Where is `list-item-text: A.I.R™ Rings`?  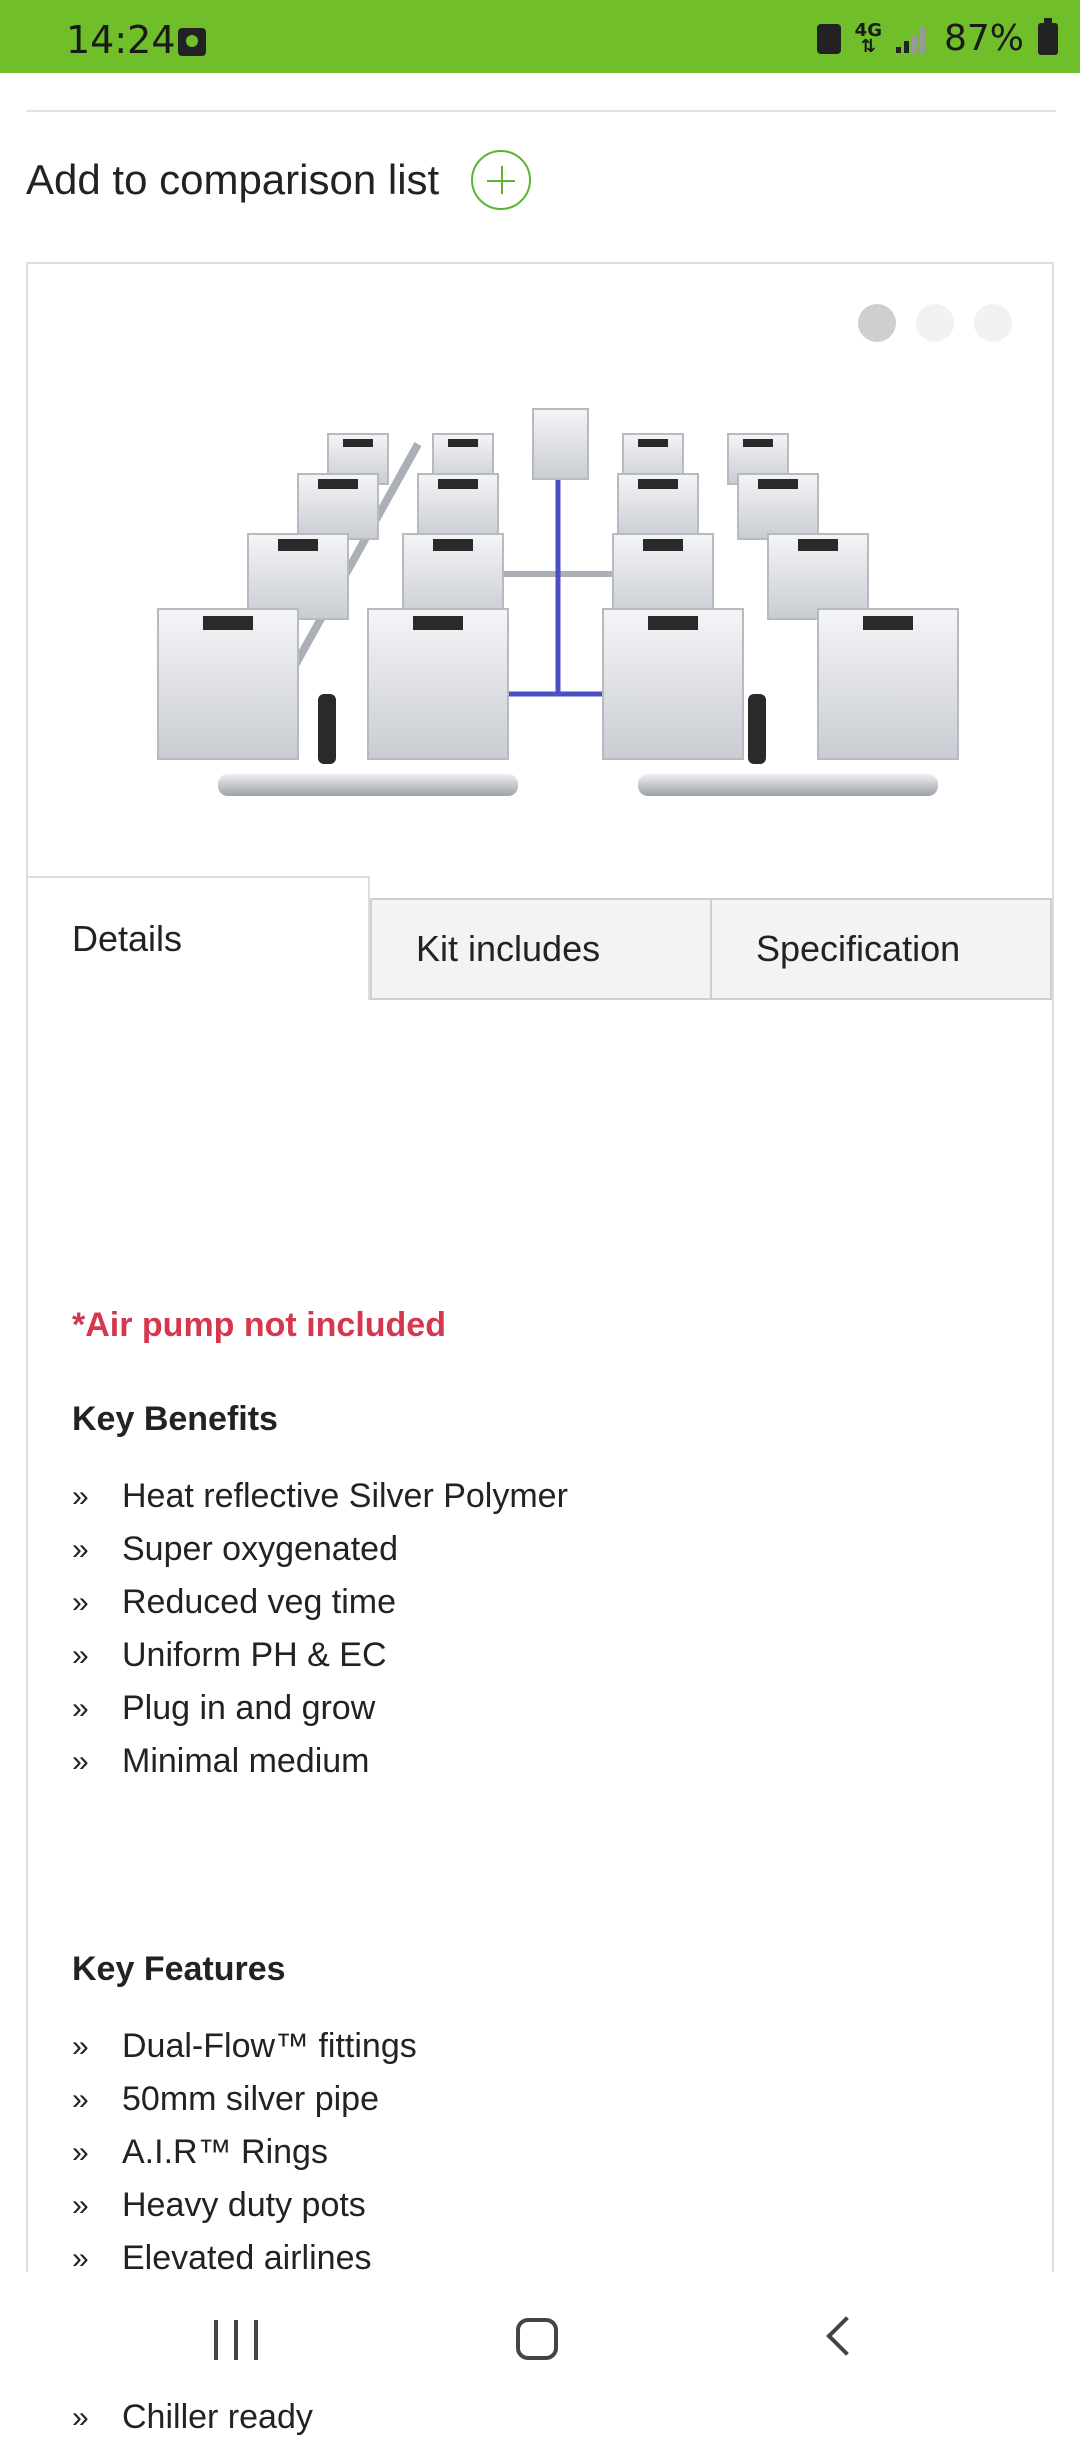
list-item-text: A.I.R™ Rings is located at coordinates (225, 2152).